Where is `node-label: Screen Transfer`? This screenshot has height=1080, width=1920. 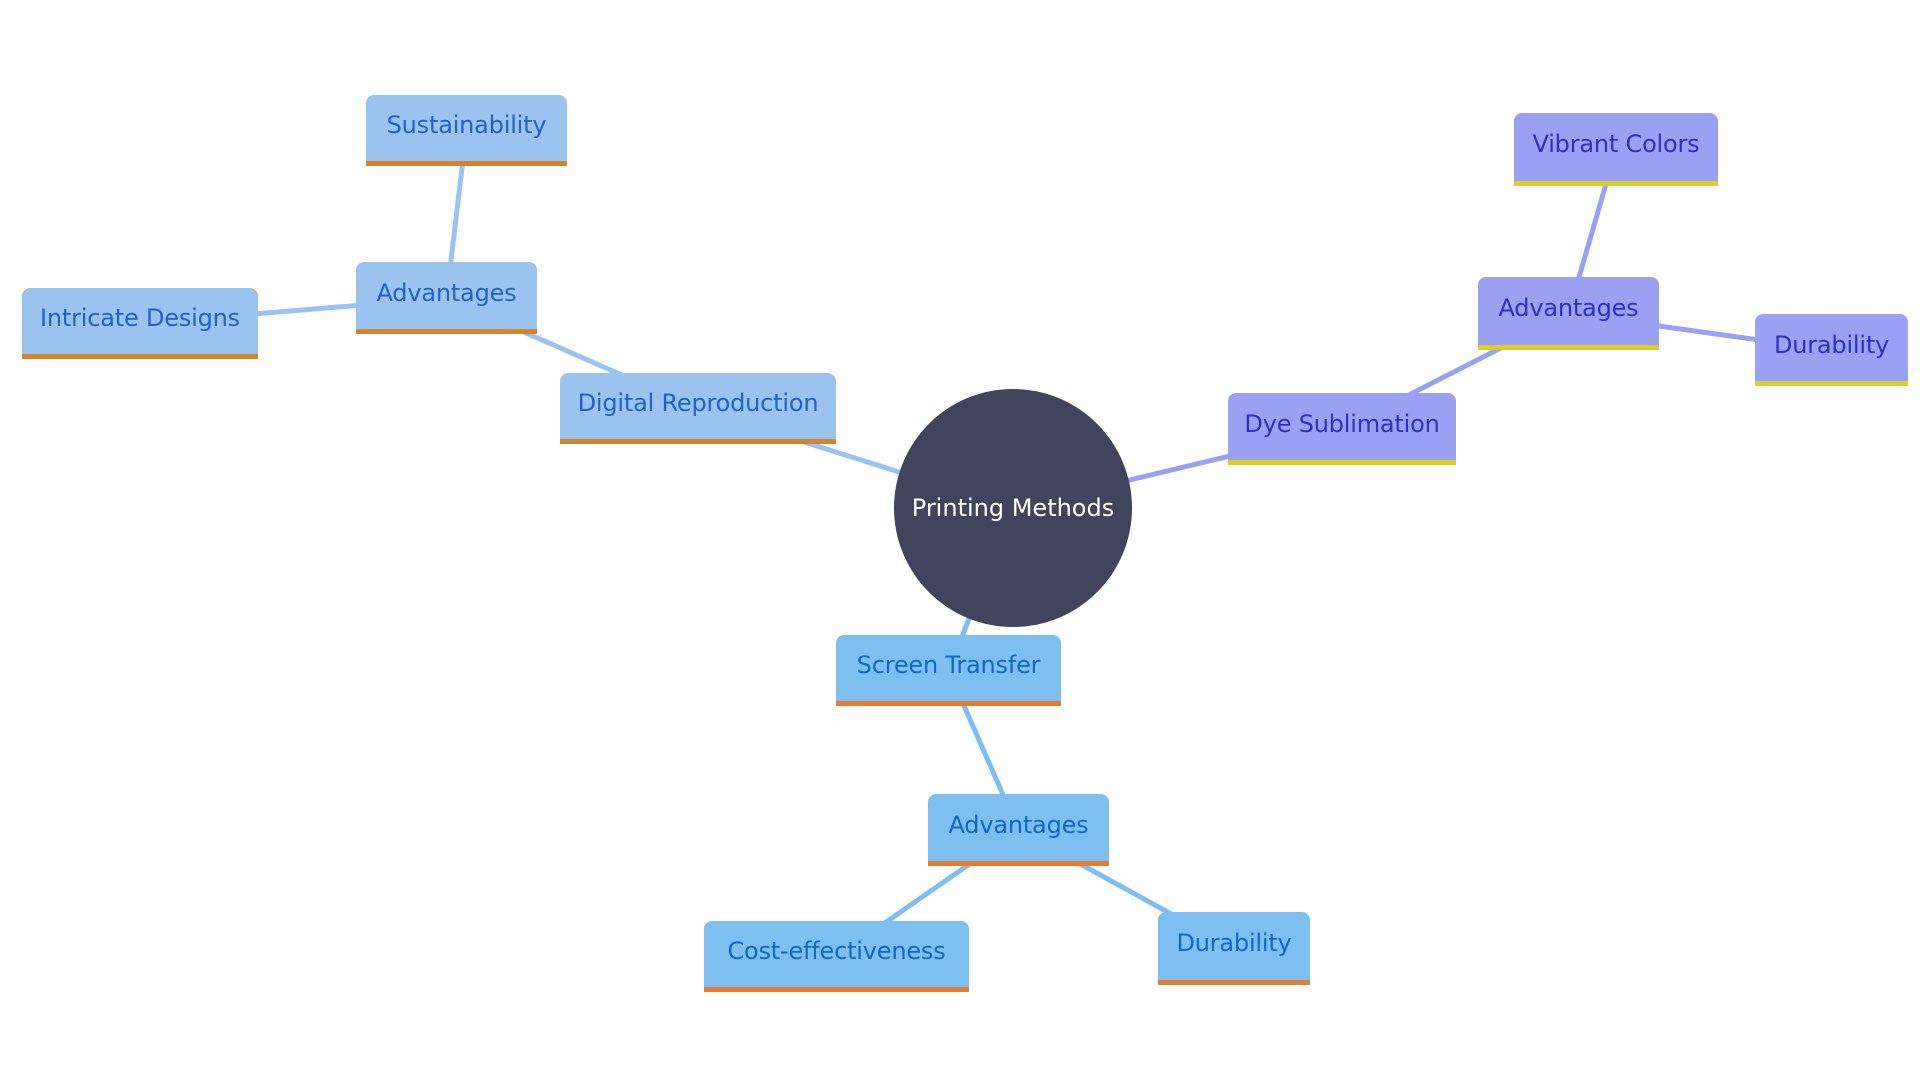
node-label: Screen Transfer is located at coordinates (948, 665).